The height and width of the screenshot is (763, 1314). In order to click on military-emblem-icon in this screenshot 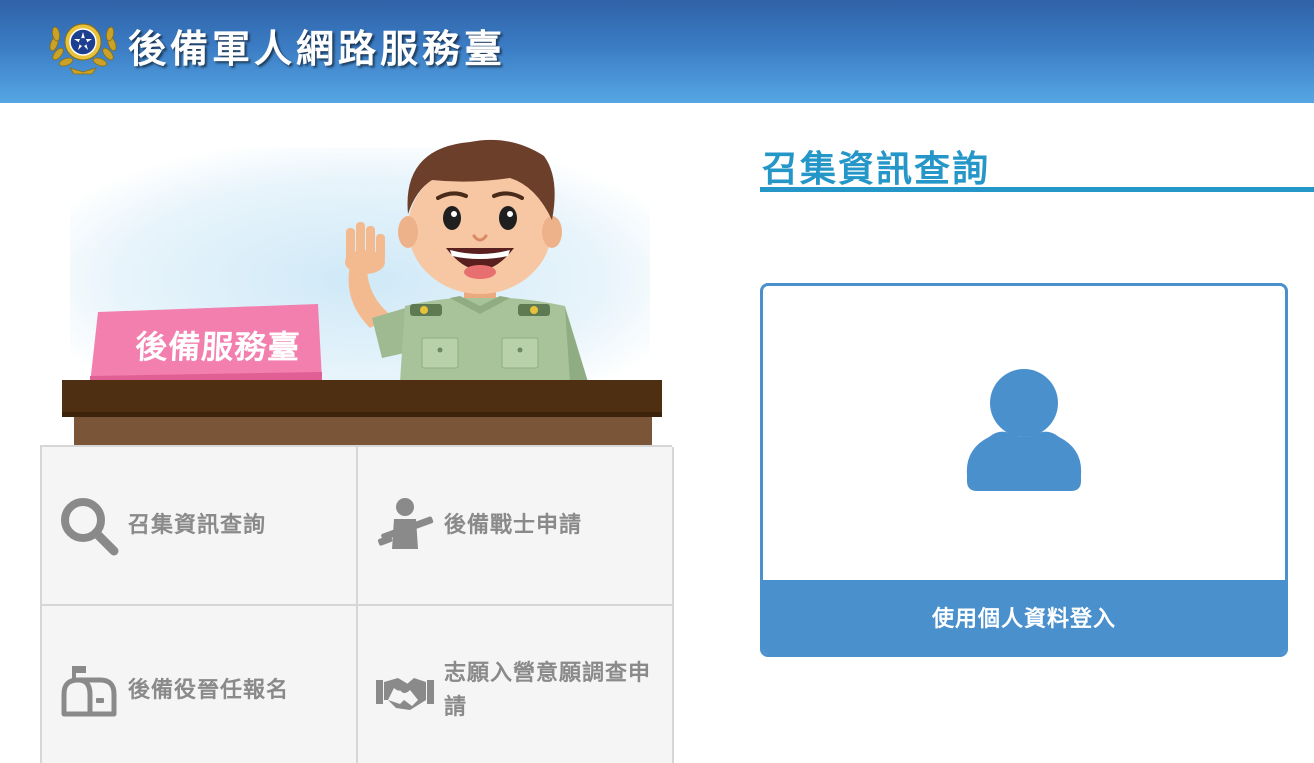, I will do `click(83, 49)`.